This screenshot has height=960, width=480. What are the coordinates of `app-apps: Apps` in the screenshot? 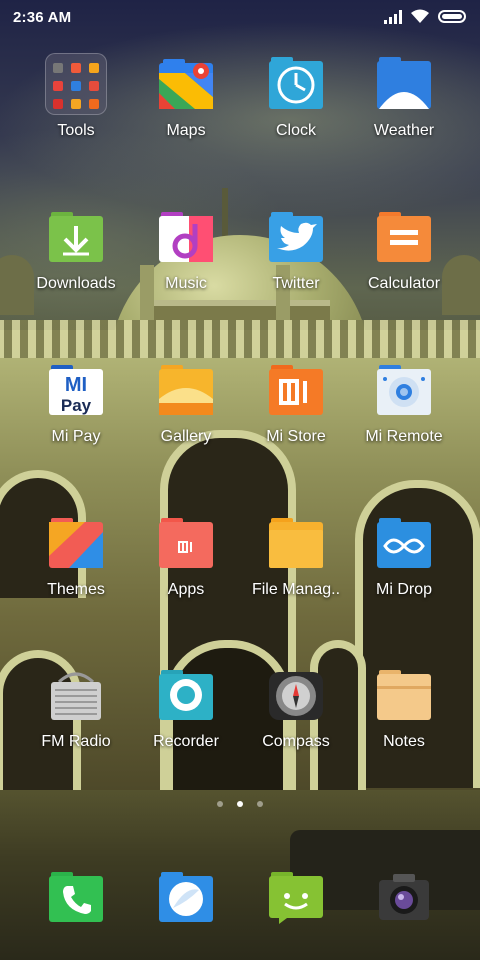 It's located at (186, 567).